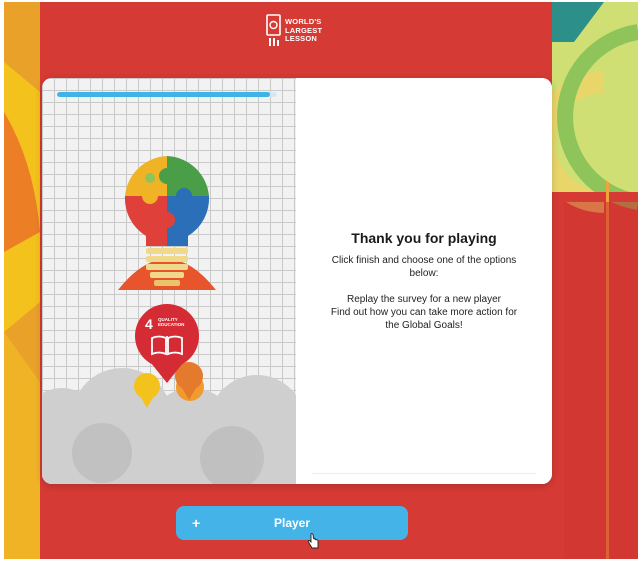 This screenshot has height=561, width=642. What do you see at coordinates (167, 345) in the screenshot?
I see `open-book-icon` at bounding box center [167, 345].